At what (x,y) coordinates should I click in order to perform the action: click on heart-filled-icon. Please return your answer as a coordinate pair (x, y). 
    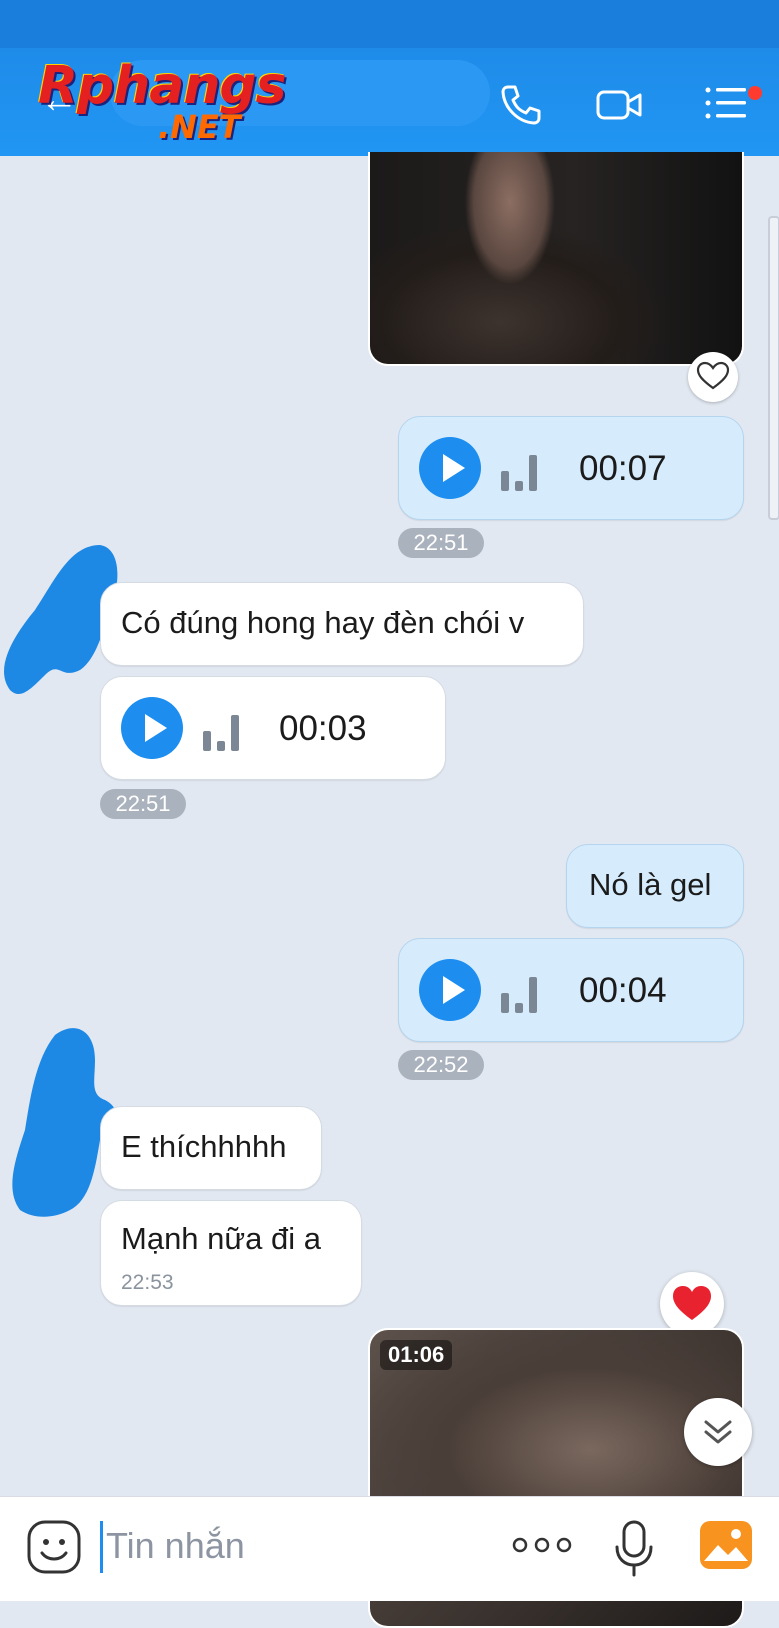
    Looking at the image, I should click on (692, 1303).